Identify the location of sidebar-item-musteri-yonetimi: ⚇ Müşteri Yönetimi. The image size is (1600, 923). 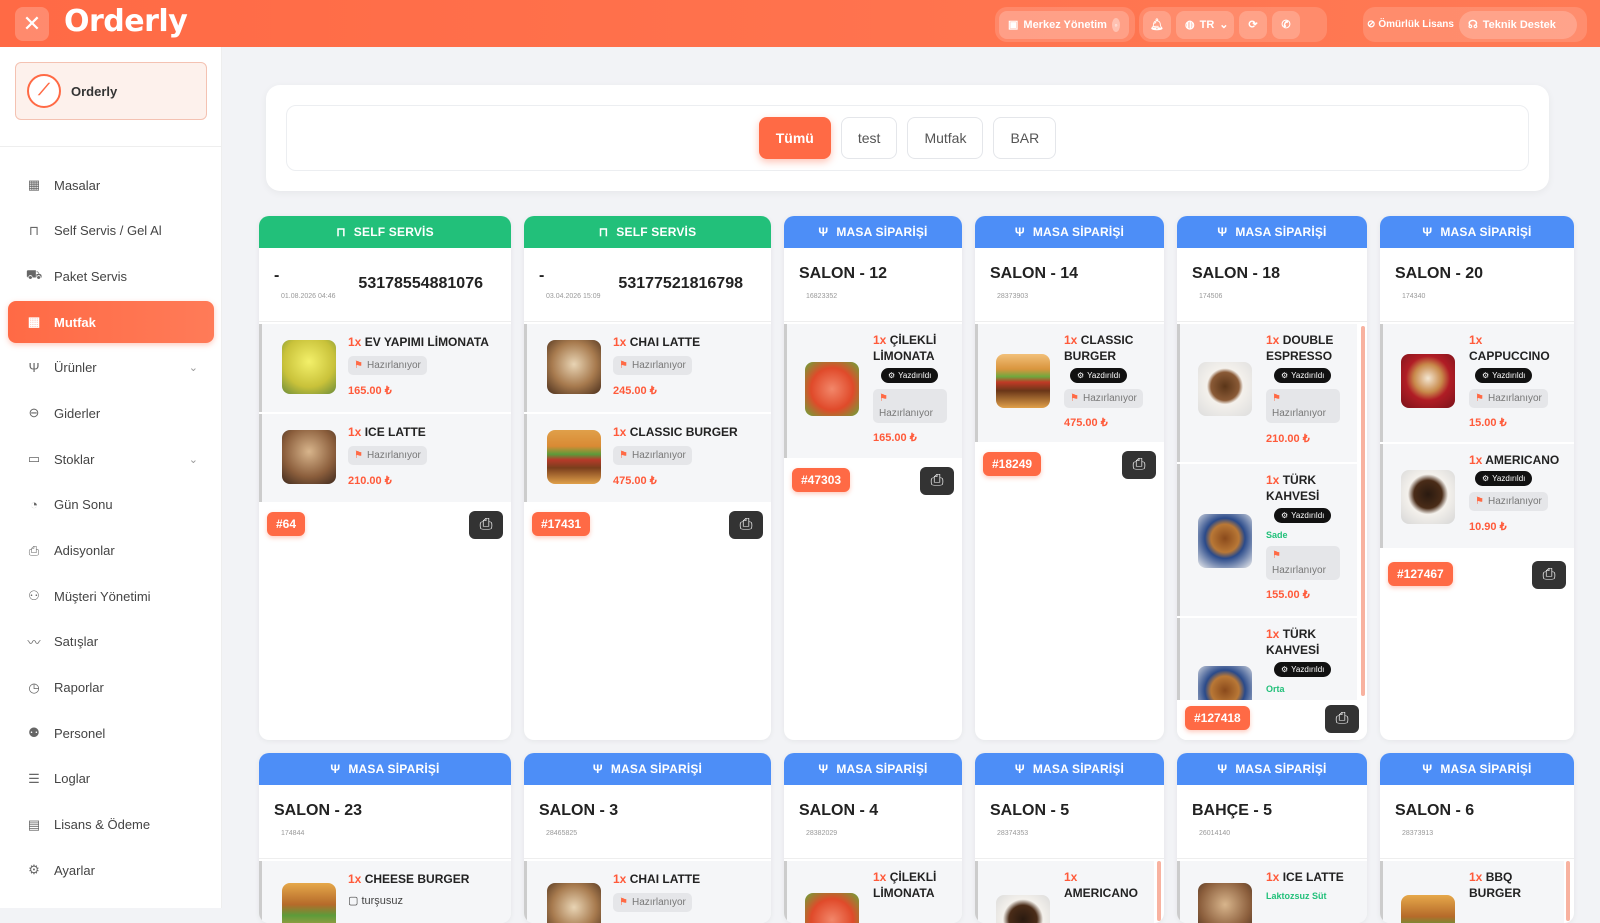
(111, 596).